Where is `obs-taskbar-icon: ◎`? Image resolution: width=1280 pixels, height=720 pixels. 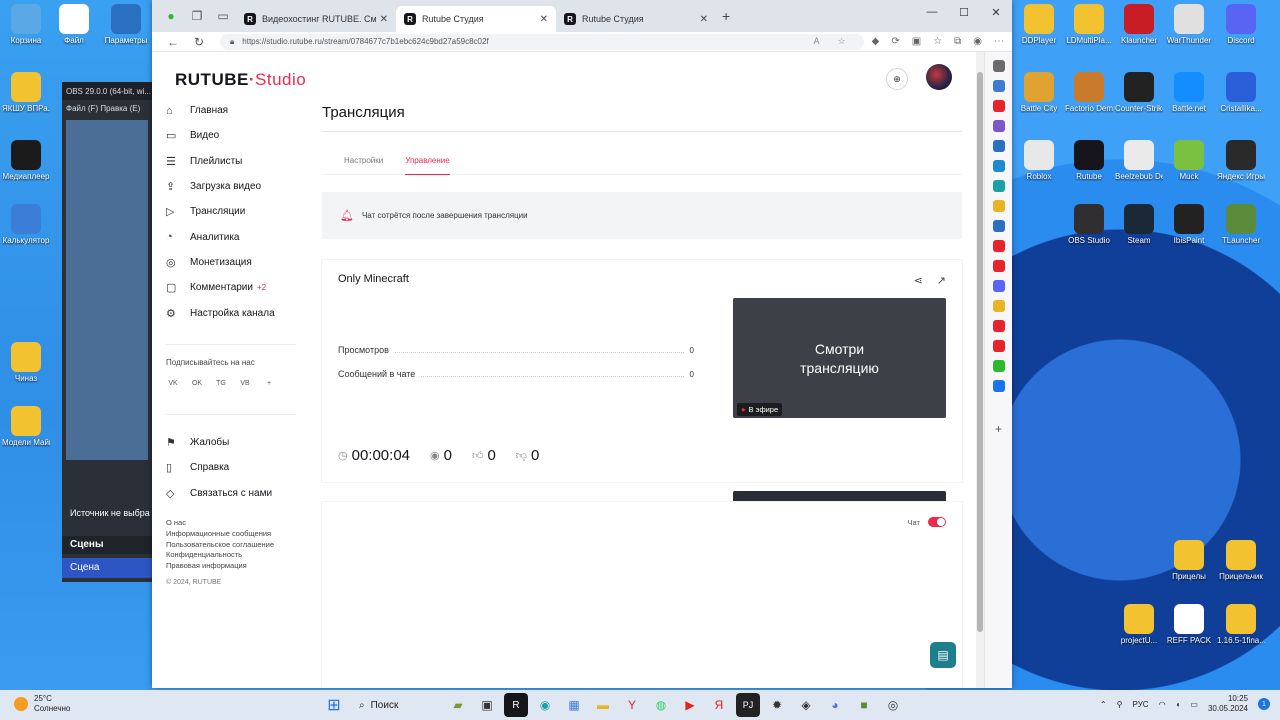 obs-taskbar-icon: ◎ is located at coordinates (893, 705).